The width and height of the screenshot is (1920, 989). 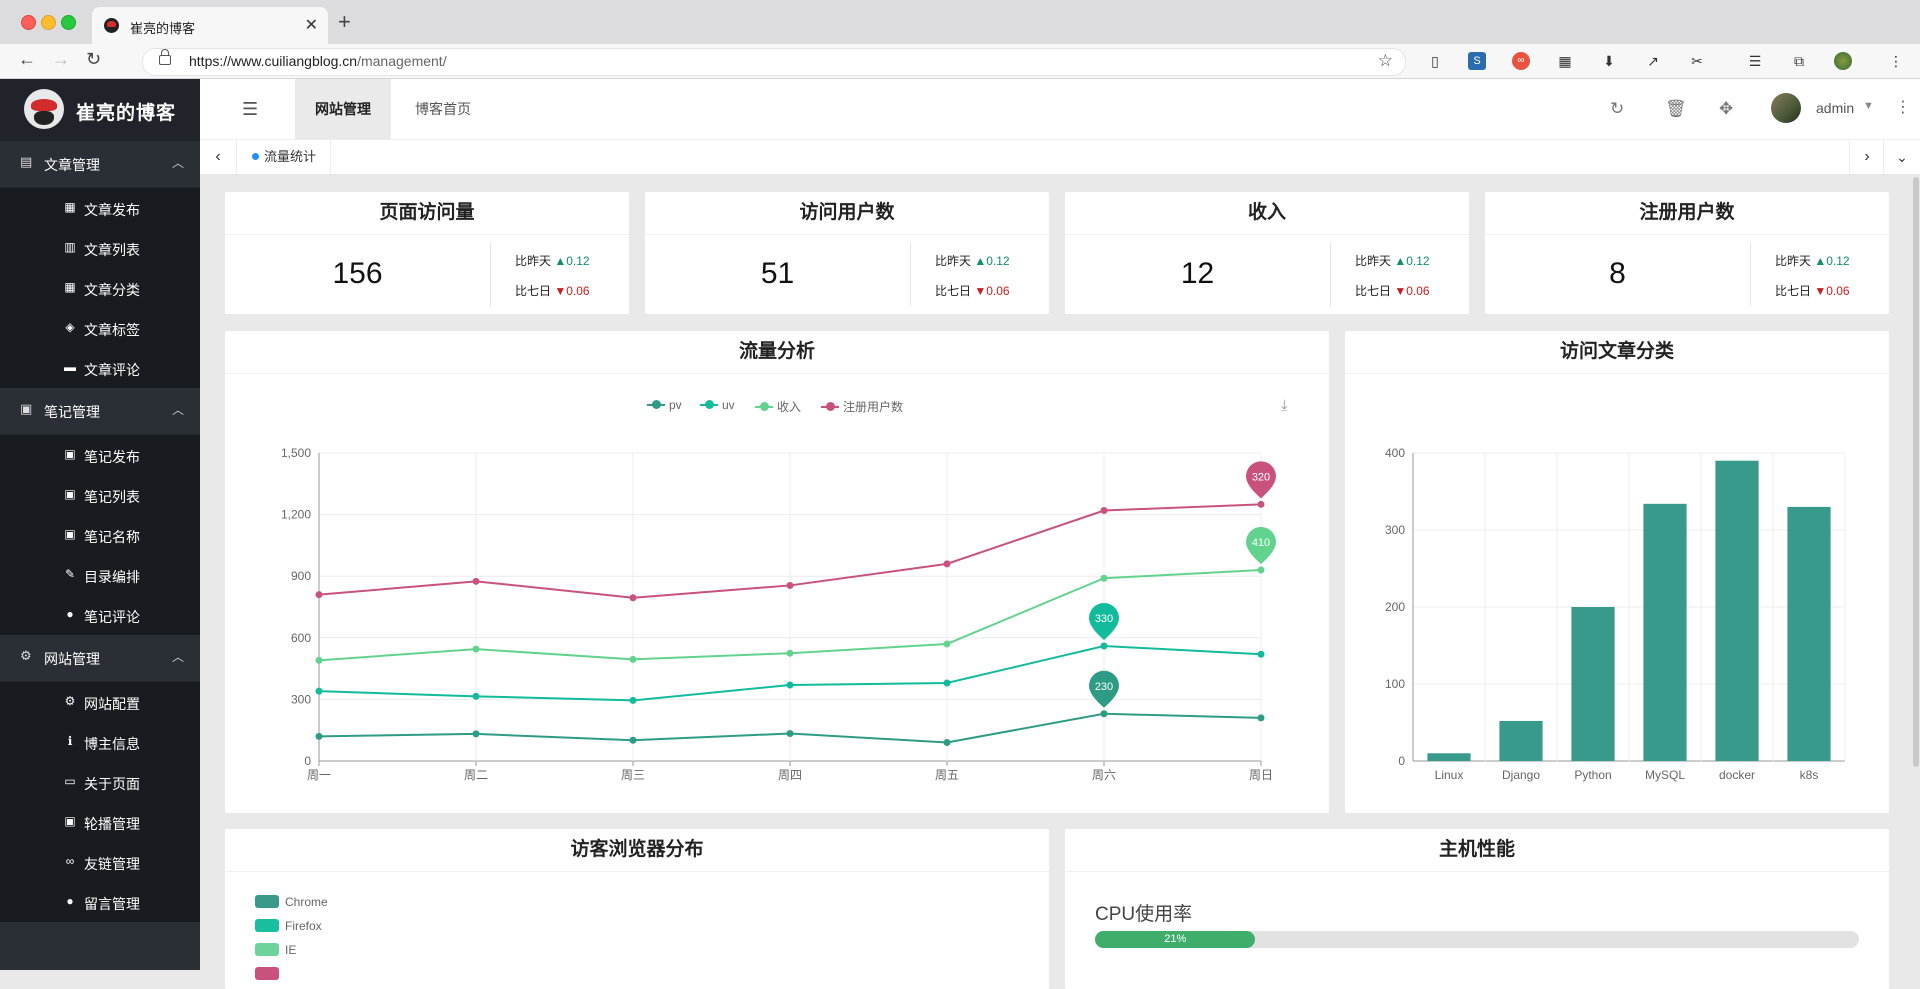 I want to click on sidebar-item-label: 关于页面, so click(x=112, y=784).